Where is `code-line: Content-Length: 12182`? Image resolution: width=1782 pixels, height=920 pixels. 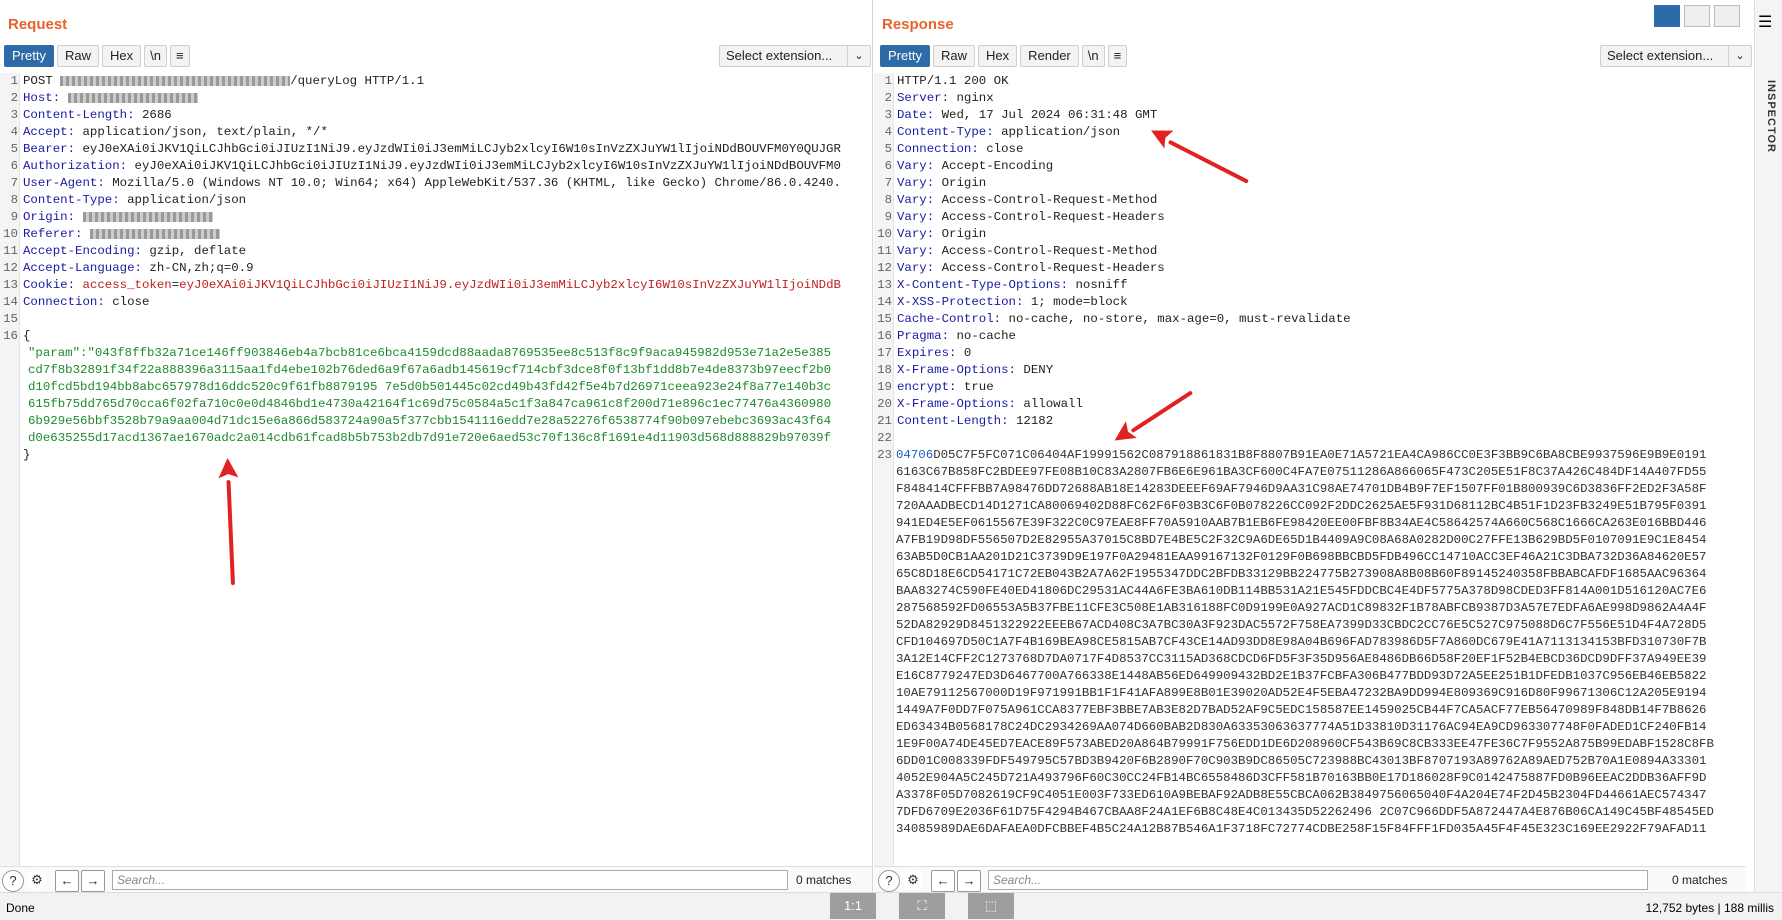
code-line: Content-Length: 12182 is located at coordinates (975, 421).